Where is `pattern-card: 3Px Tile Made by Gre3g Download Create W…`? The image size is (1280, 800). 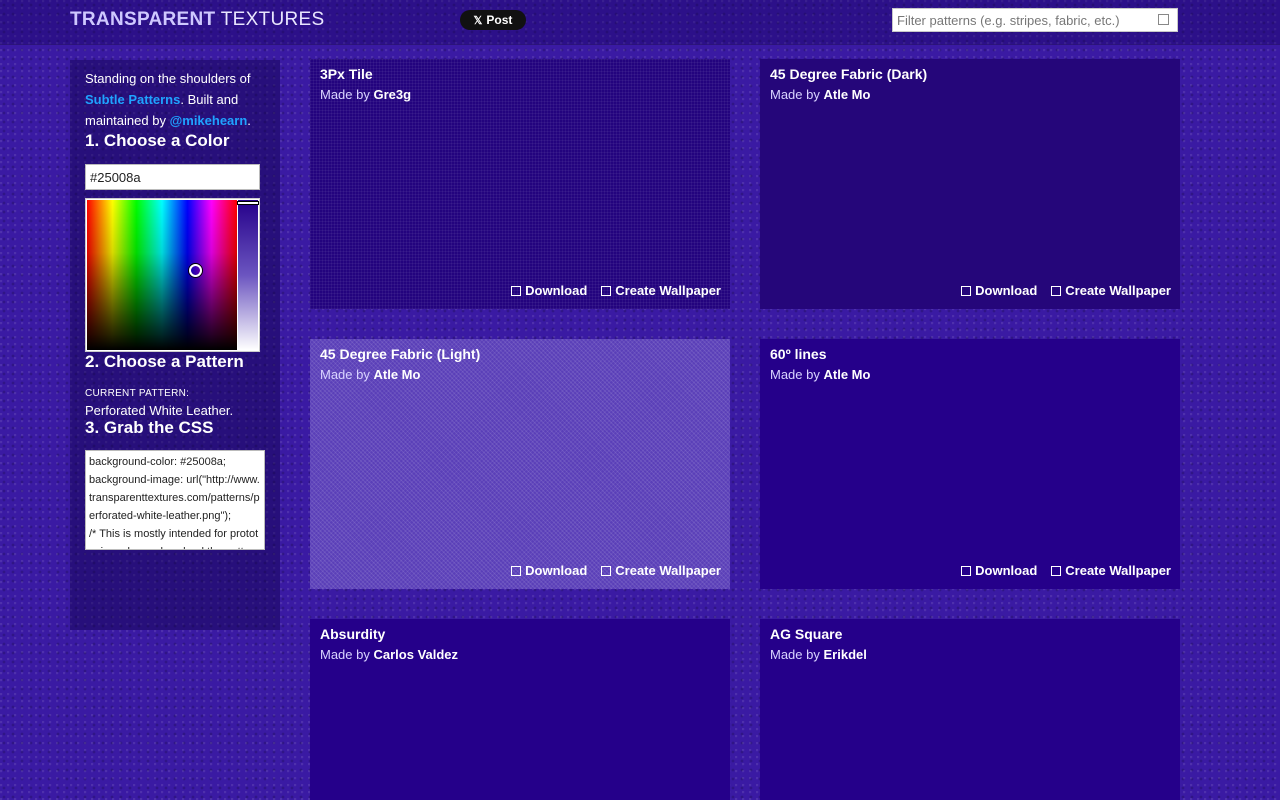 pattern-card: 3Px Tile Made by Gre3g Download Create W… is located at coordinates (520, 184).